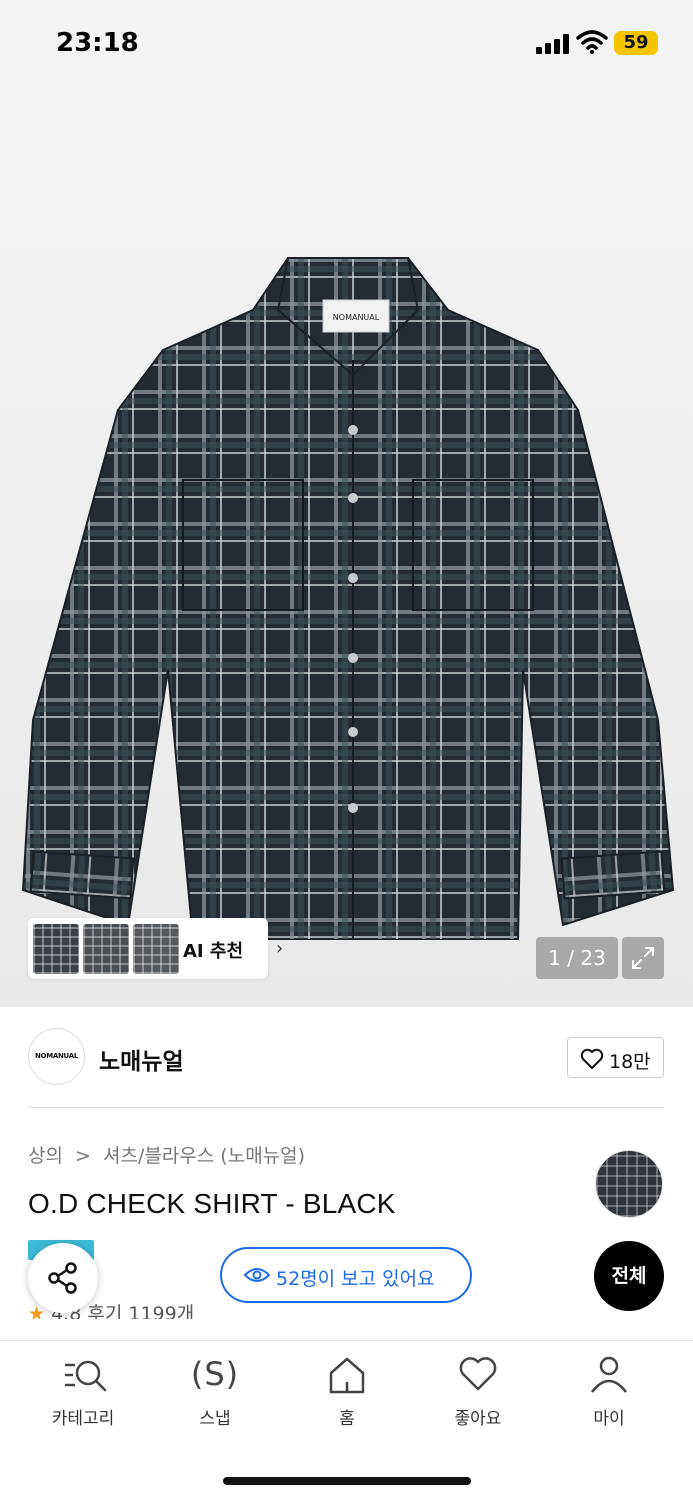 Image resolution: width=693 pixels, height=1500 pixels. Describe the element at coordinates (215, 1374) in the screenshot. I see `snap-icon: (S)` at that location.